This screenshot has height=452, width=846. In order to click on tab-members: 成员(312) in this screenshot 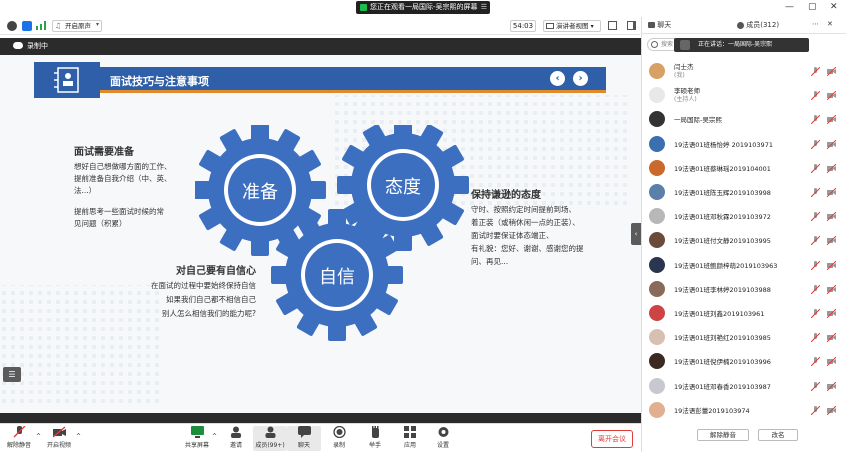, I will do `click(758, 25)`.